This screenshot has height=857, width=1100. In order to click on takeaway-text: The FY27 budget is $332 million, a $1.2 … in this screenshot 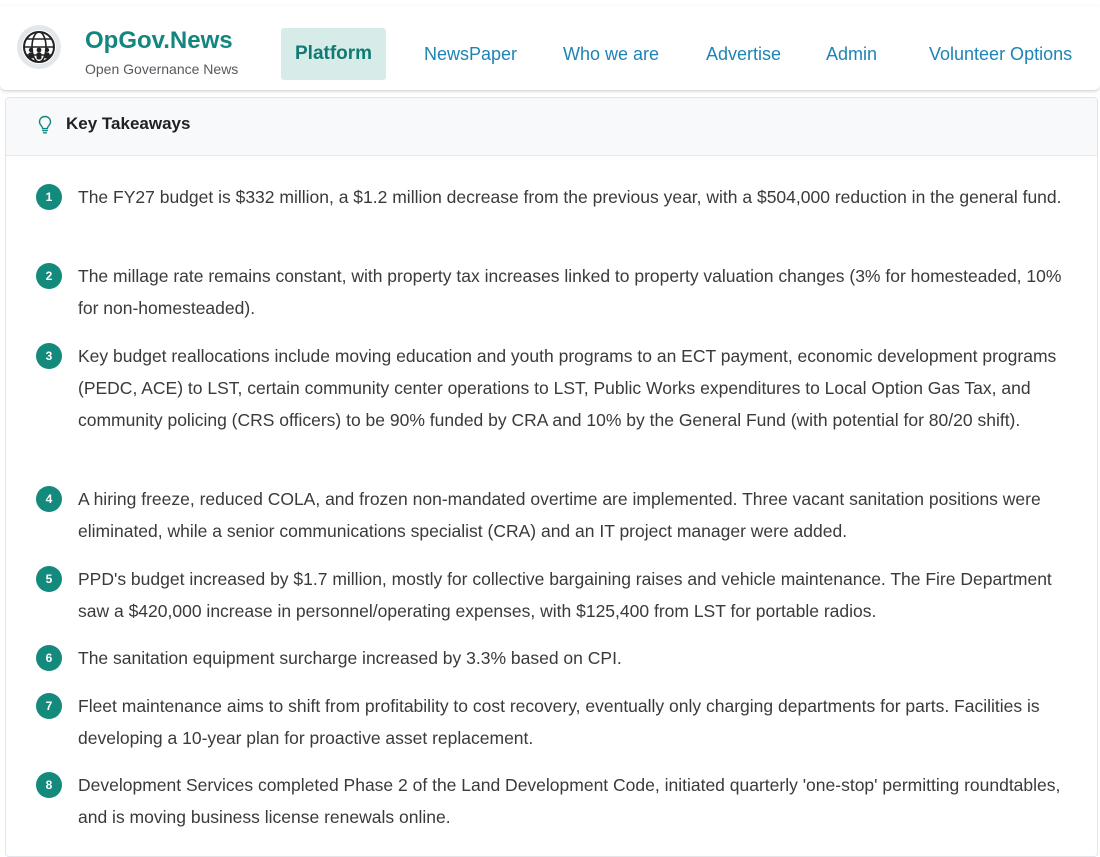, I will do `click(570, 197)`.